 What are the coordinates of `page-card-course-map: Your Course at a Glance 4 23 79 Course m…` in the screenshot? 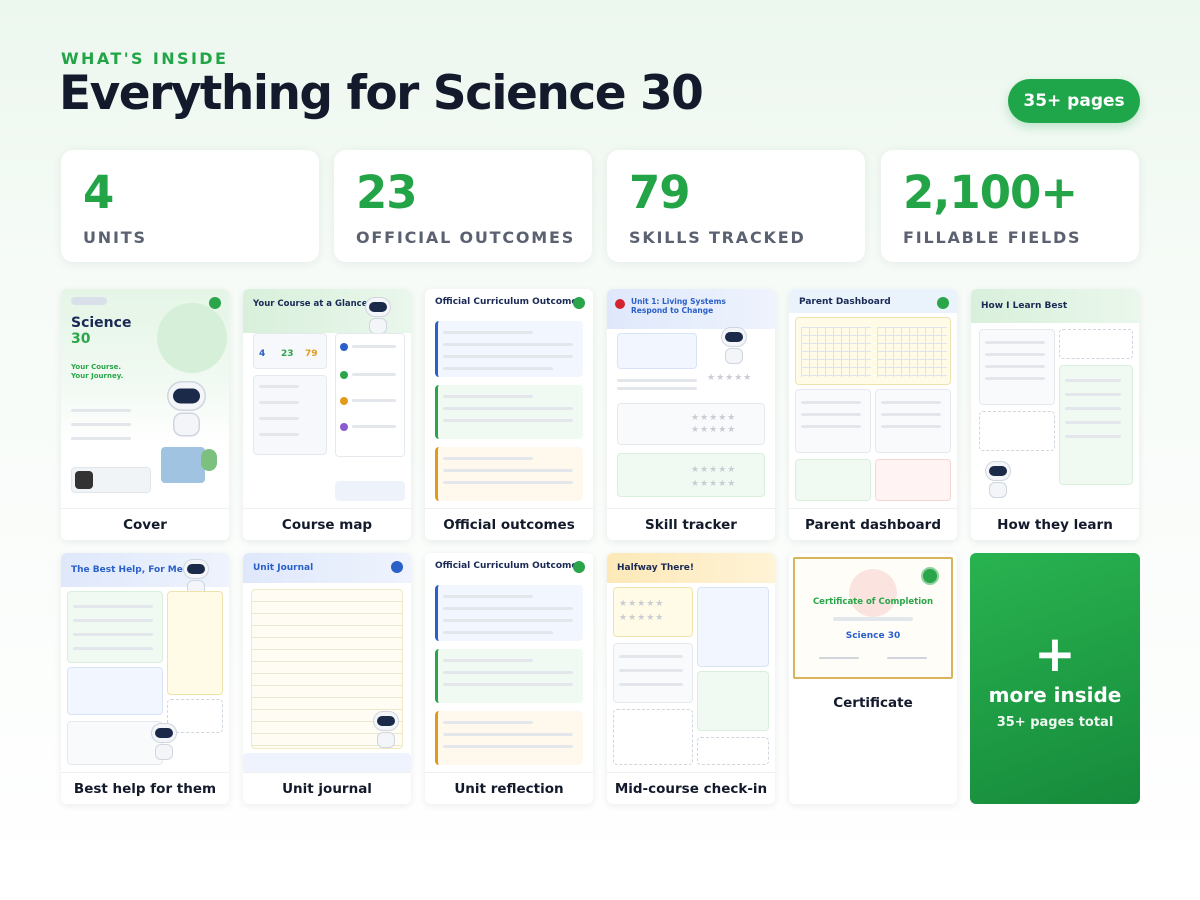 It's located at (327, 414).